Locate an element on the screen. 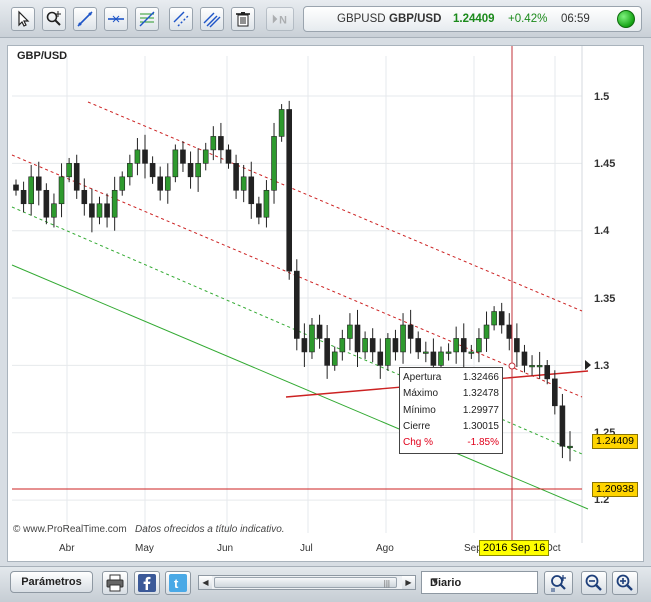  normalize-button: N is located at coordinates (280, 19).